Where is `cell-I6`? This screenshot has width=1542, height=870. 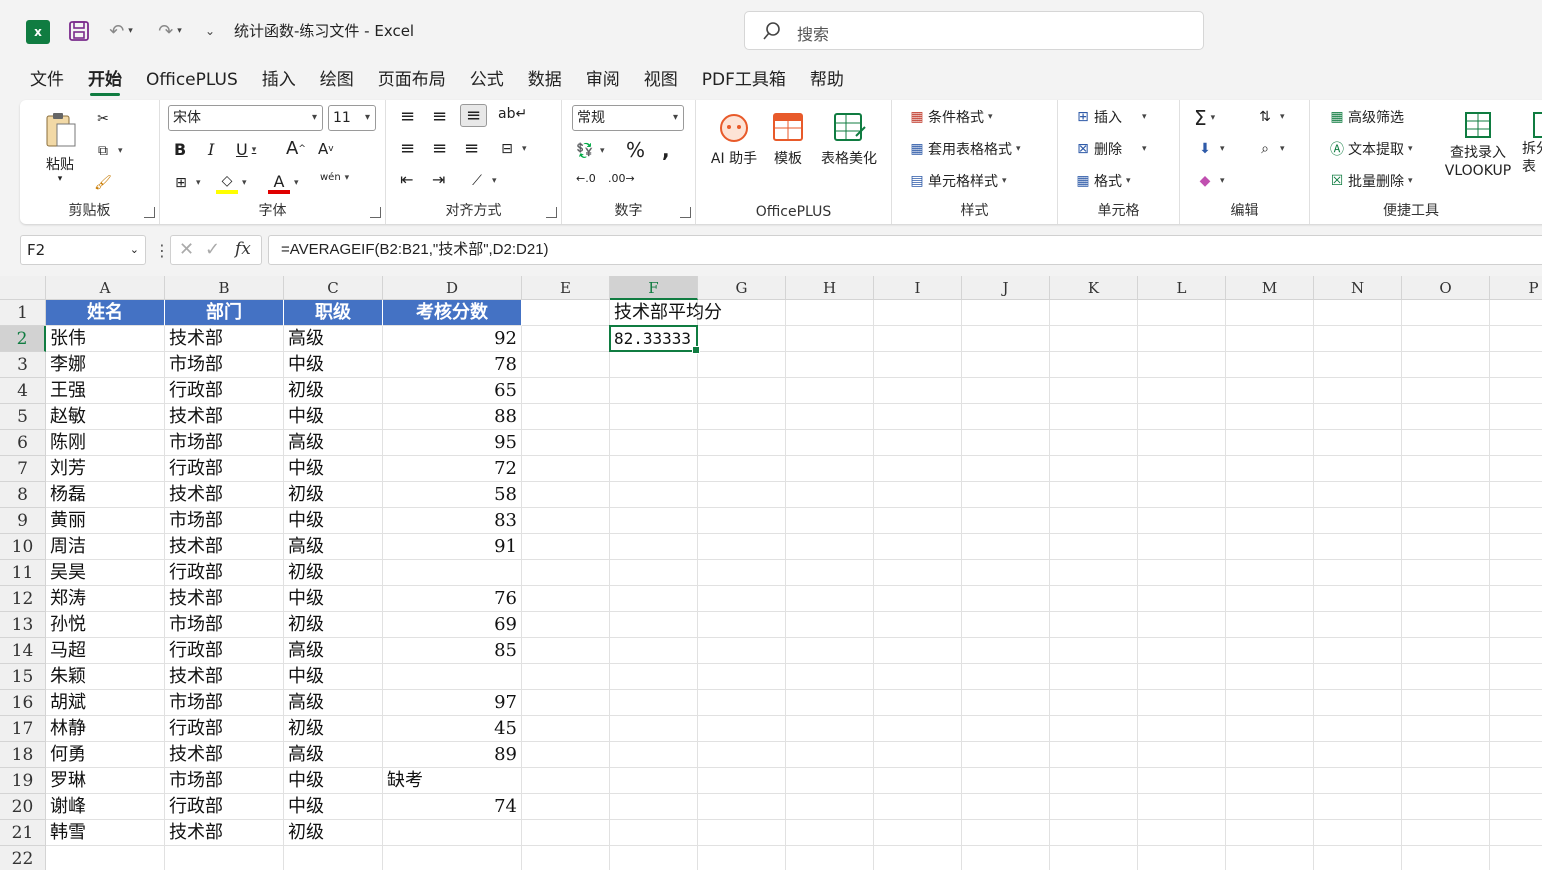 cell-I6 is located at coordinates (918, 443).